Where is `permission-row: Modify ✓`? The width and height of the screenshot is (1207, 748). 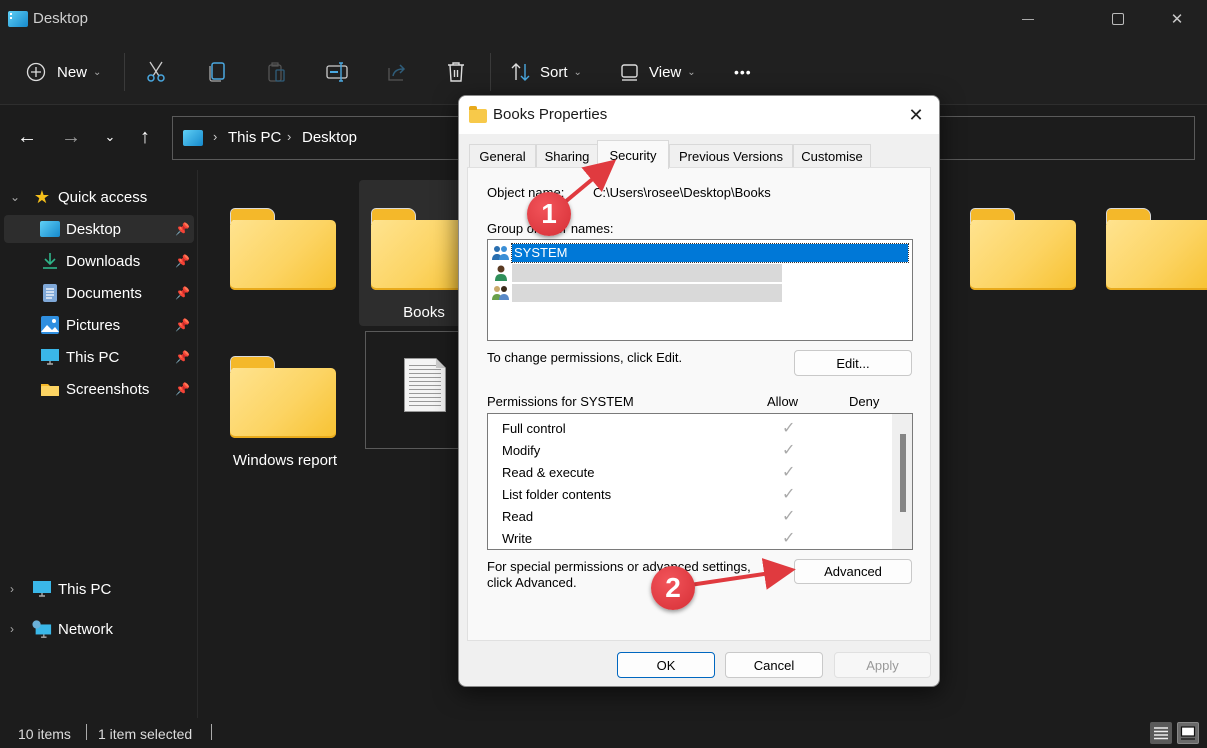
permission-row: Modify ✓ is located at coordinates (697, 450).